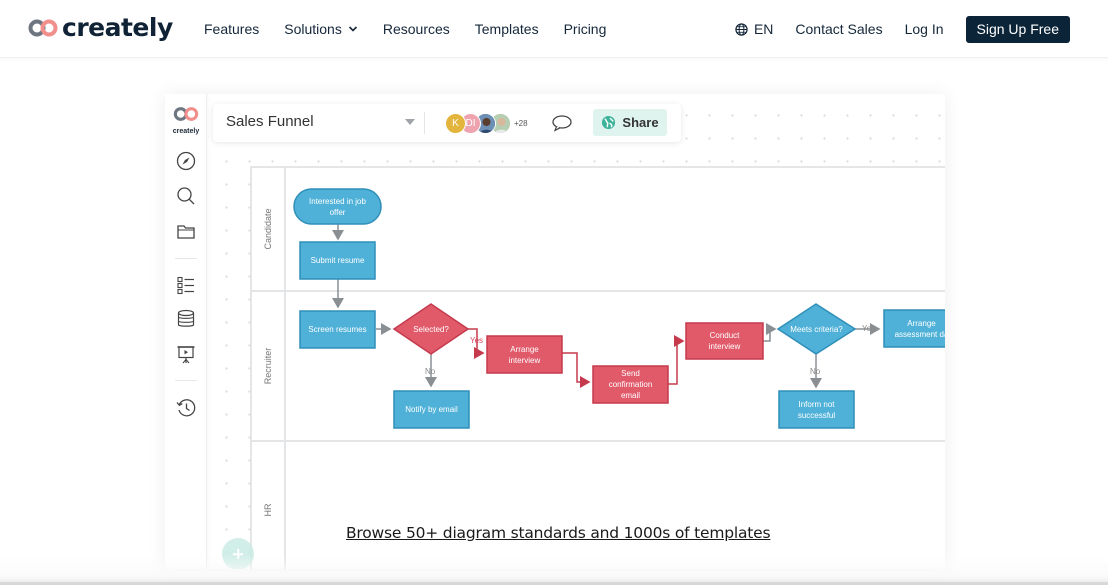 This screenshot has width=1108, height=585. Describe the element at coordinates (117, 27) in the screenshot. I see `brand-name: creately` at that location.